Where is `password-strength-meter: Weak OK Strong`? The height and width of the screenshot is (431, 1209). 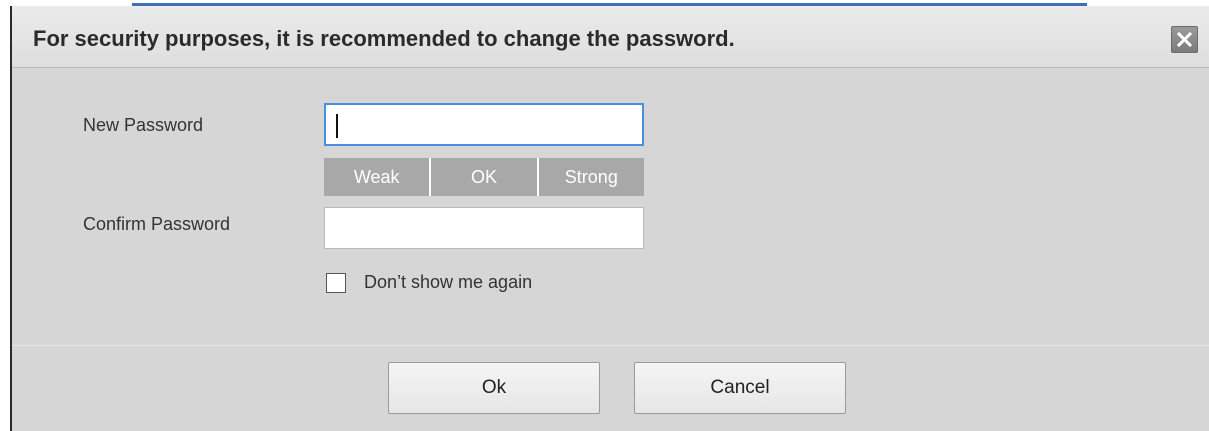 password-strength-meter: Weak OK Strong is located at coordinates (484, 177).